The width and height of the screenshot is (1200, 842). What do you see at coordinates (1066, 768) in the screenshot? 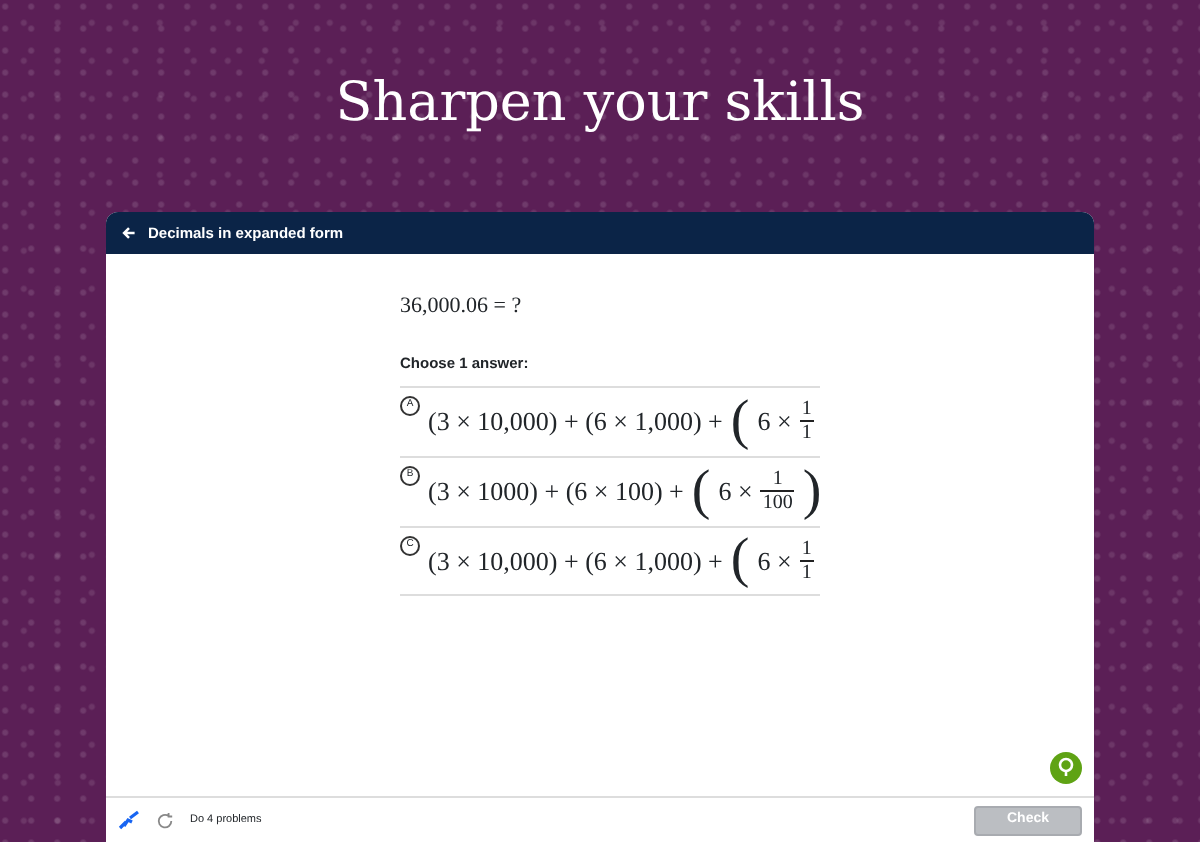
I see `hint-icon` at bounding box center [1066, 768].